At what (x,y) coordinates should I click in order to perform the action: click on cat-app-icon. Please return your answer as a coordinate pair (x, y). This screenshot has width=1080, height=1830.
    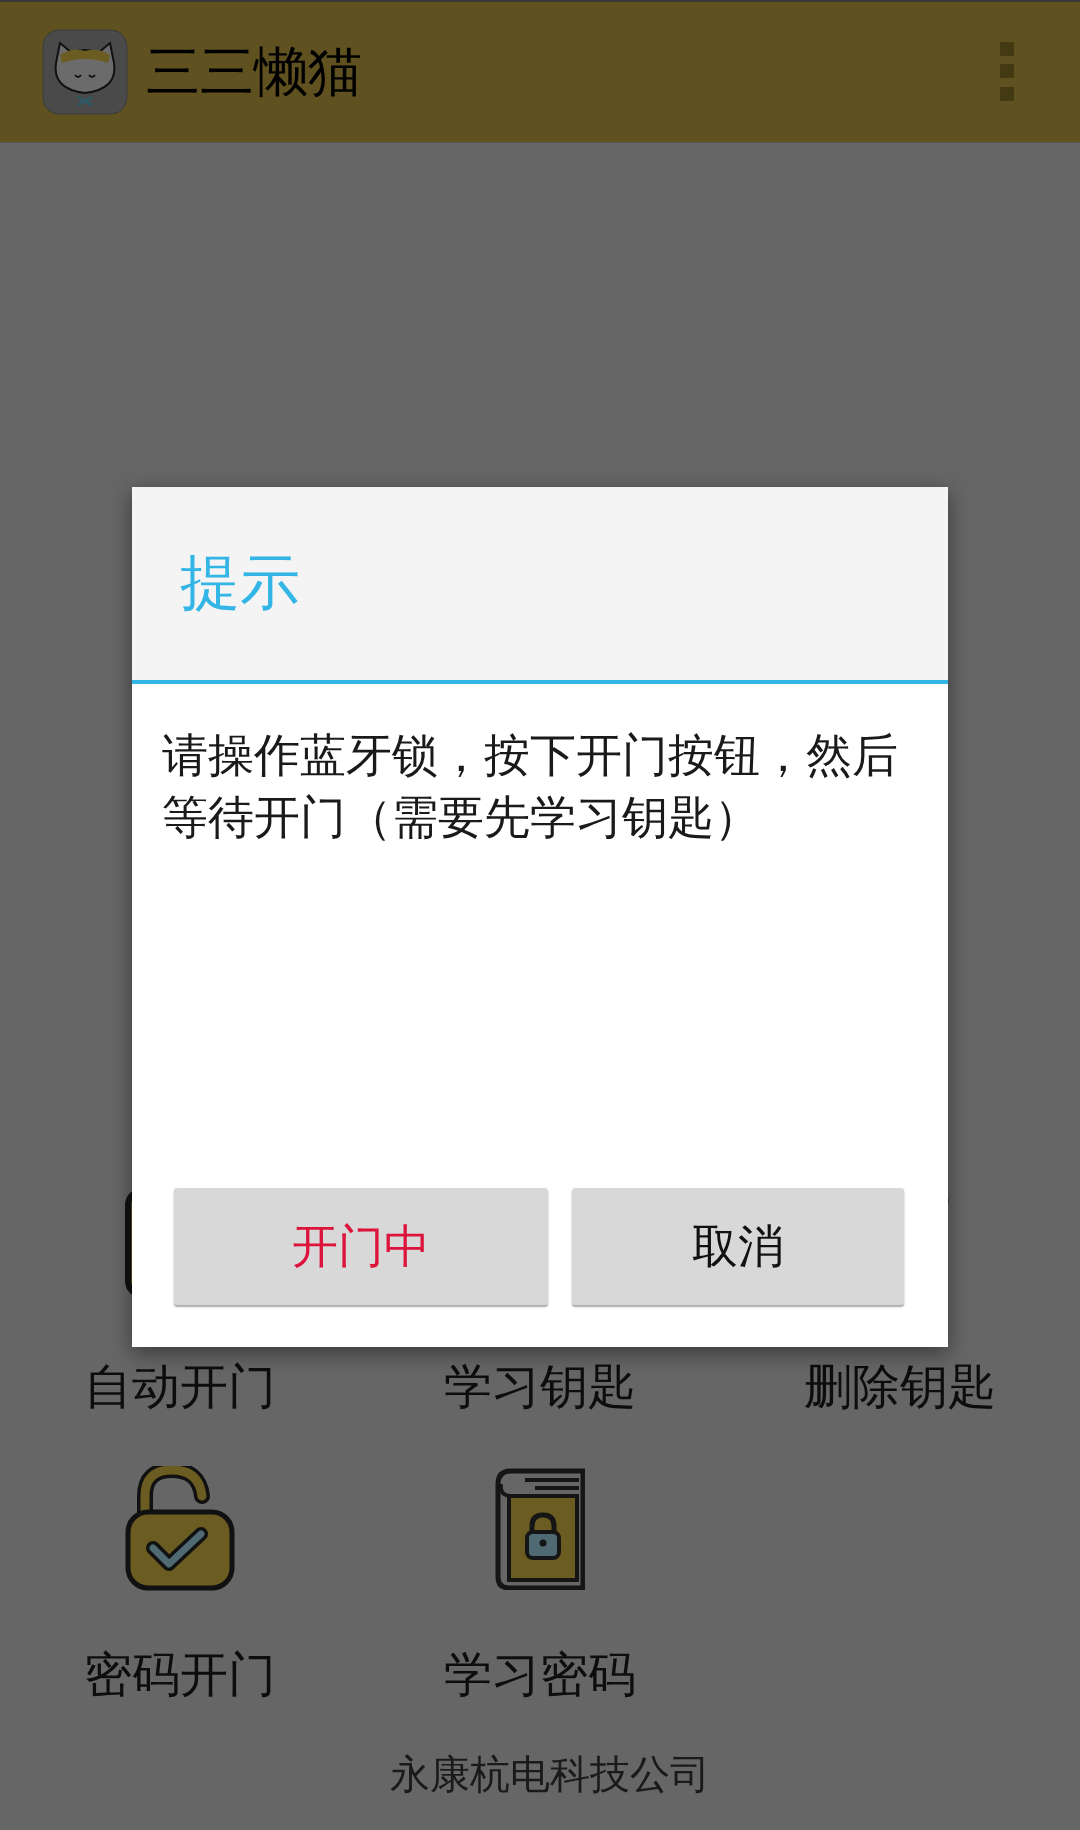
    Looking at the image, I should click on (85, 72).